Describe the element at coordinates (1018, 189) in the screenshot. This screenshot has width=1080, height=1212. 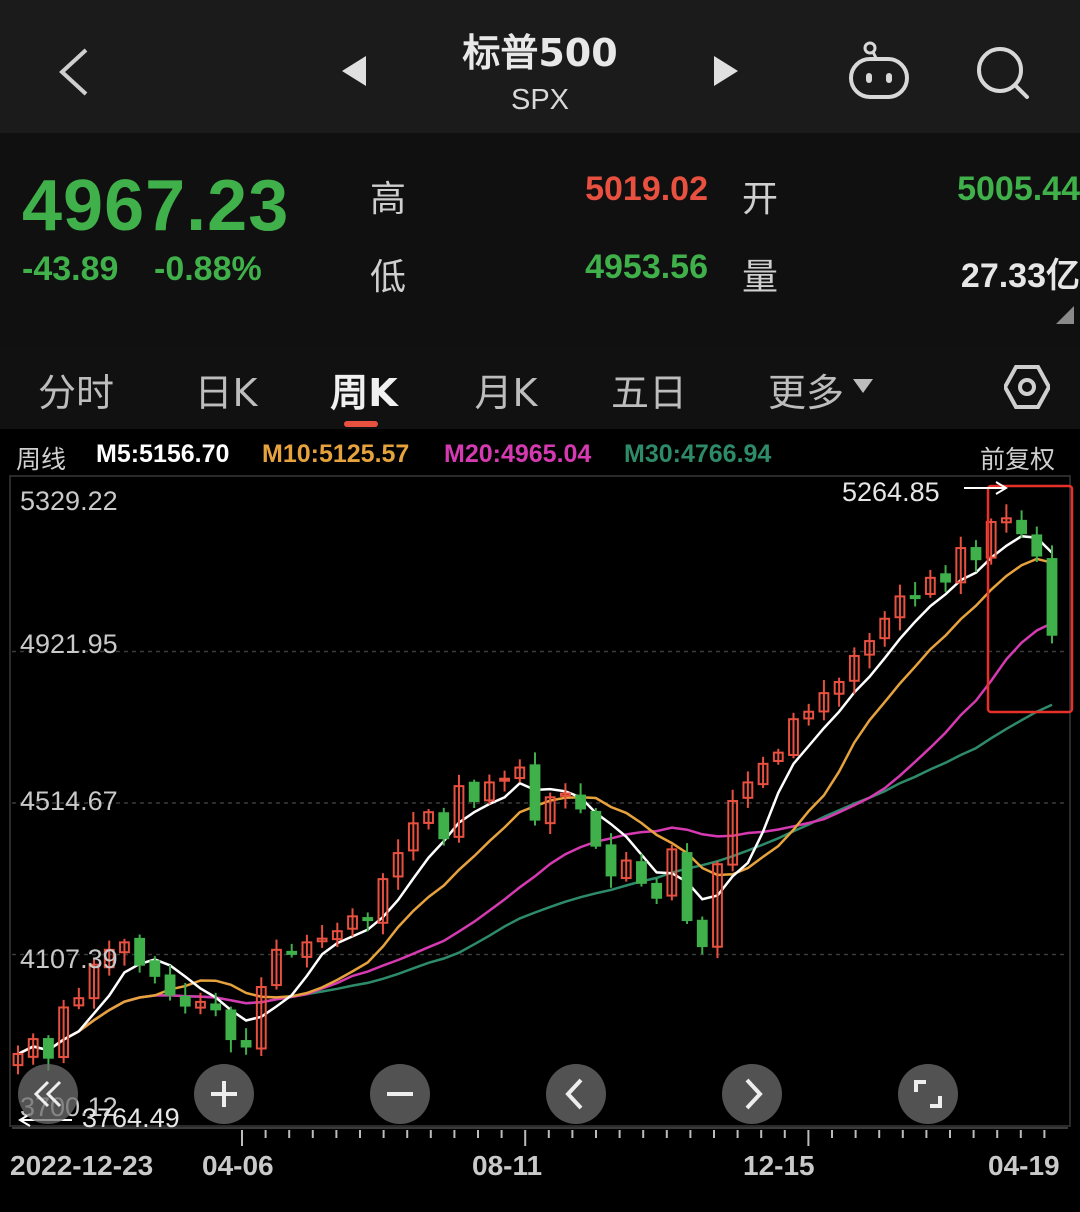
I see `open-value: 5005.44` at that location.